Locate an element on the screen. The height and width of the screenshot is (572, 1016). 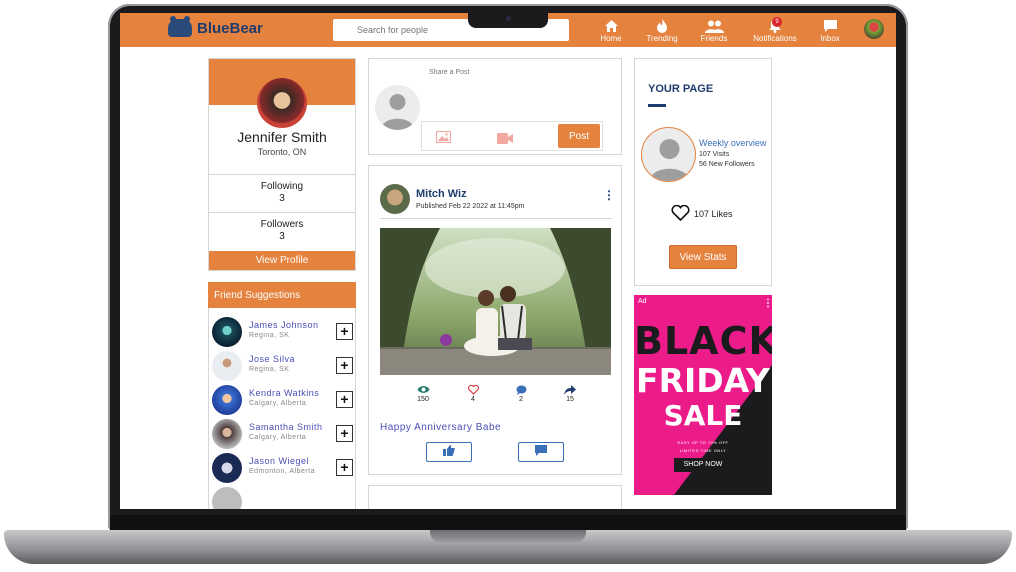
friend-name: Jason Wiegel is located at coordinates (279, 461).